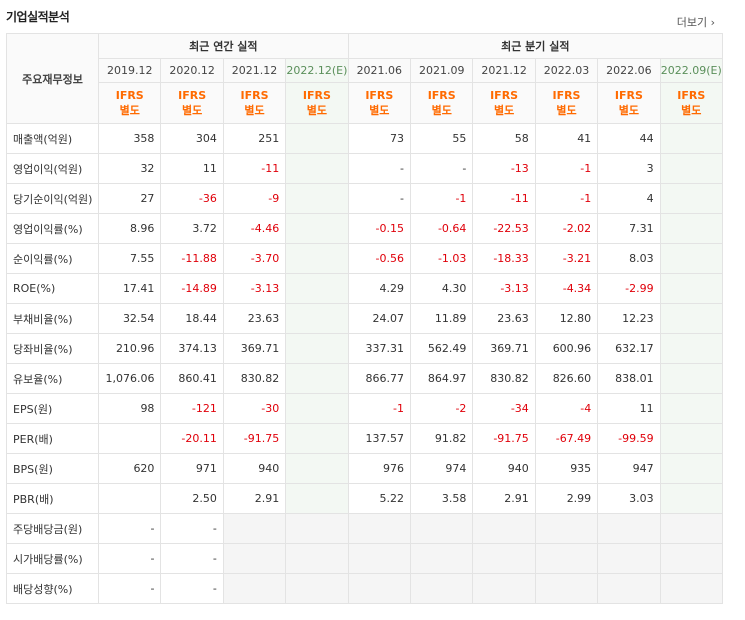 The width and height of the screenshot is (745, 620). Describe the element at coordinates (504, 468) in the screenshot. I see `table-cell: 940` at that location.